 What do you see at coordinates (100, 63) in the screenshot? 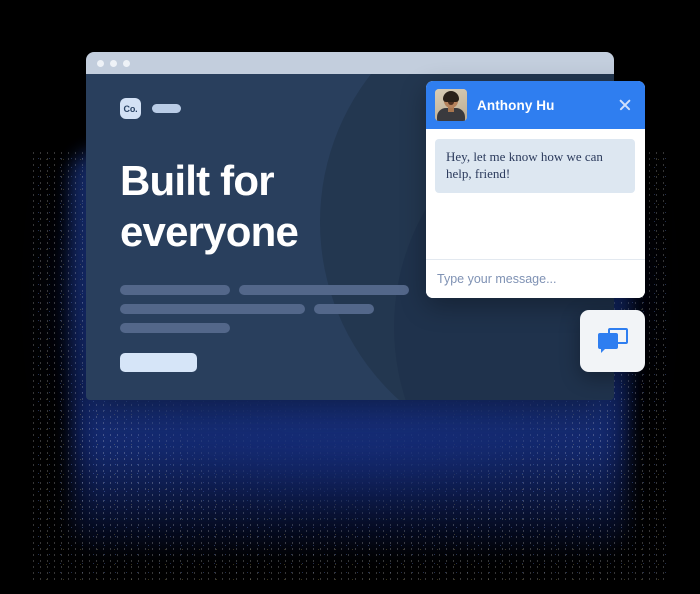
I see `window-close-dot` at bounding box center [100, 63].